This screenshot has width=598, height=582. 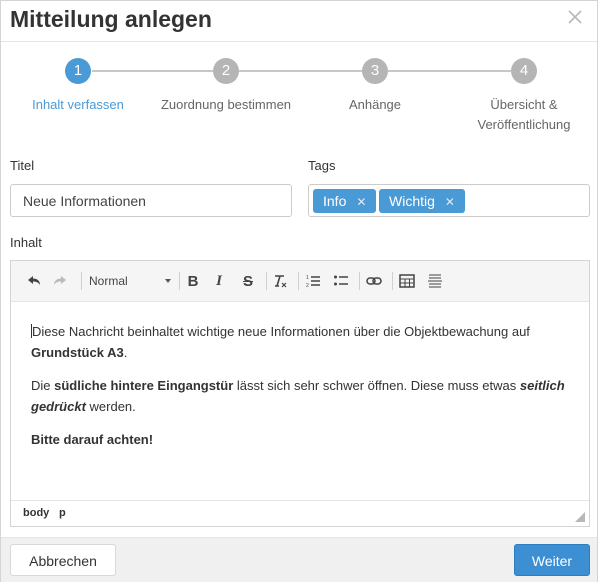 I want to click on horizontal-rule-icon, so click(x=435, y=281).